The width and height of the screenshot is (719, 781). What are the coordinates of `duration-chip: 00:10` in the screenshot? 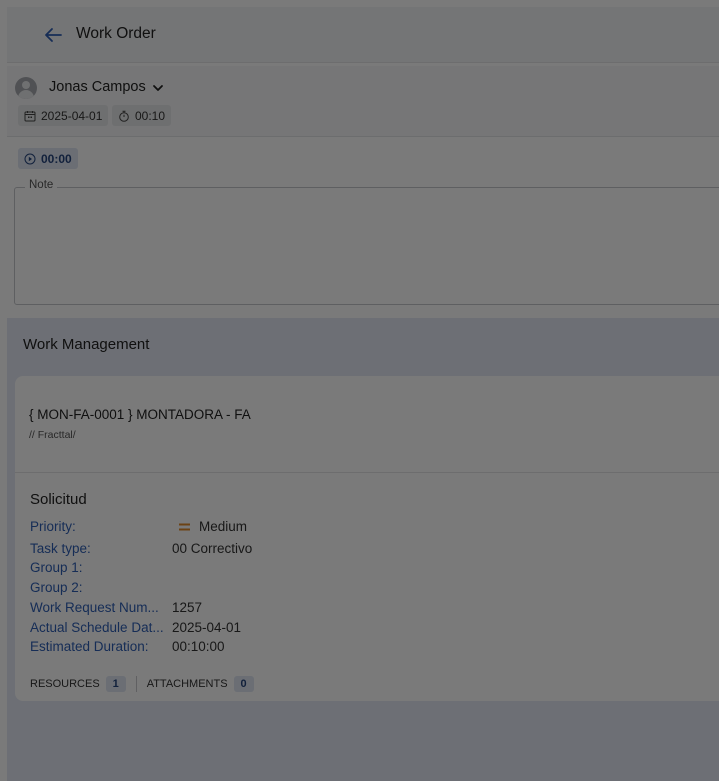 It's located at (142, 115).